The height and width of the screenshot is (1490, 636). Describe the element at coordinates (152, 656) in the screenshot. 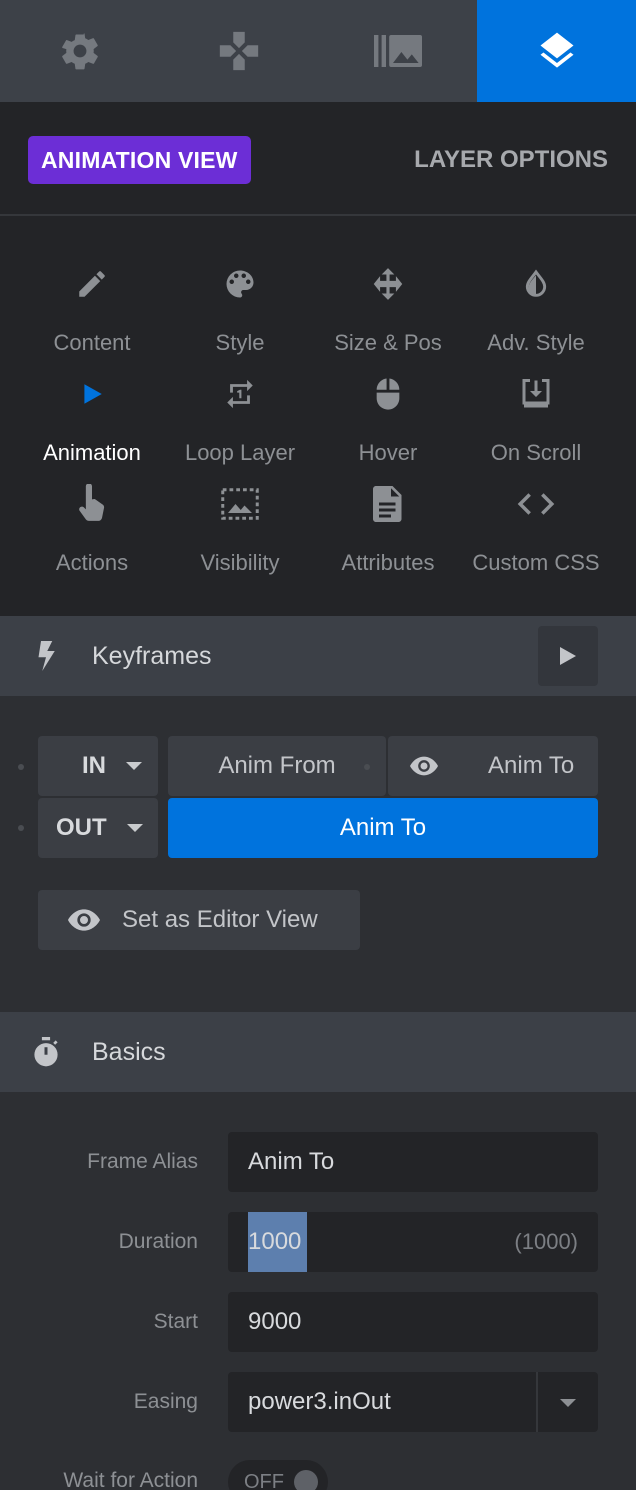

I see `keyframes-title: Keyframes` at that location.